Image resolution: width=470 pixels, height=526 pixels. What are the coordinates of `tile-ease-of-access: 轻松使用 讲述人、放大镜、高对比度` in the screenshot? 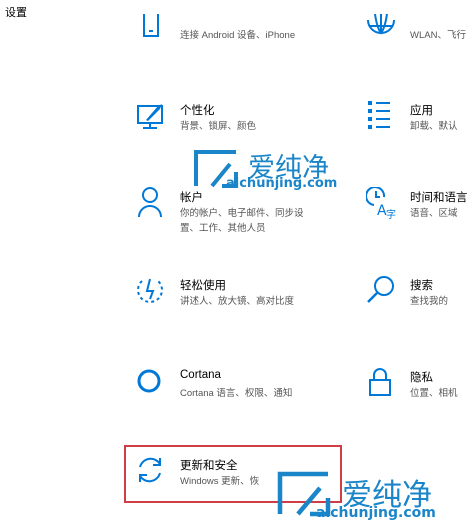 It's located at (241, 300).